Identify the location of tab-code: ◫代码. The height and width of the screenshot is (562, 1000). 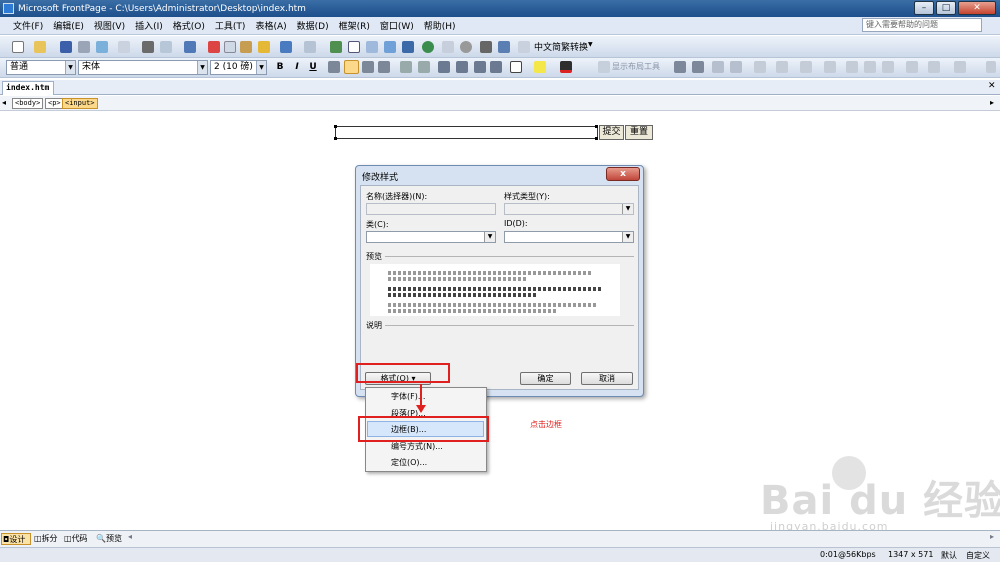
(75, 539).